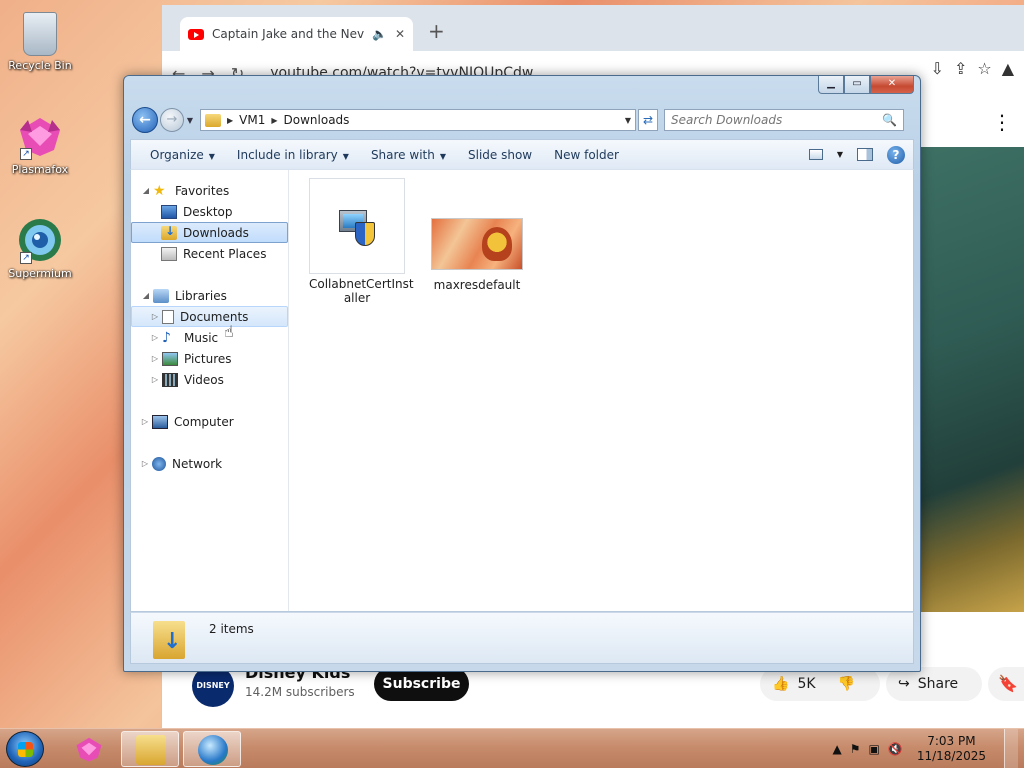 The width and height of the screenshot is (1024, 768). I want to click on address-dropdown-icon: ▼, so click(628, 120).